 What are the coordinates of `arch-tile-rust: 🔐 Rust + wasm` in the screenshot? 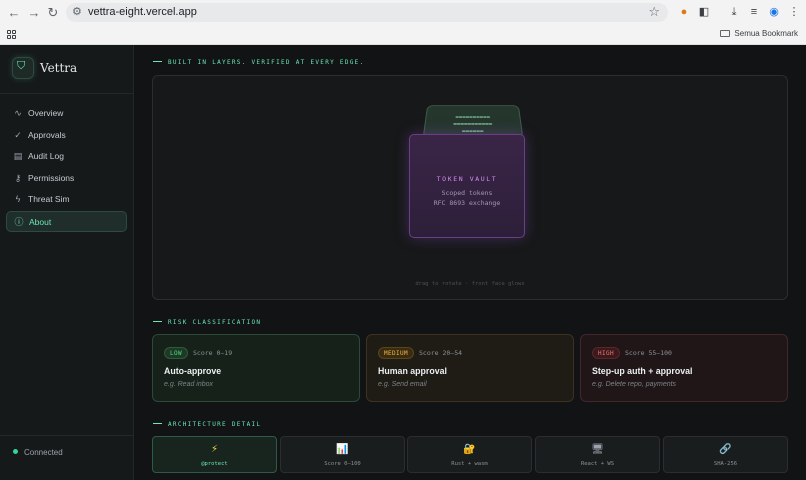 It's located at (469, 454).